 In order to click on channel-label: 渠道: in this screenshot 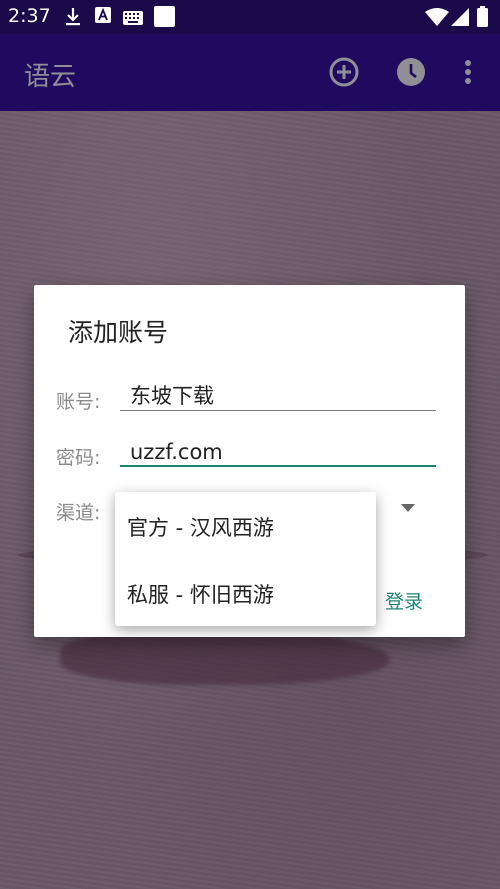, I will do `click(78, 513)`.